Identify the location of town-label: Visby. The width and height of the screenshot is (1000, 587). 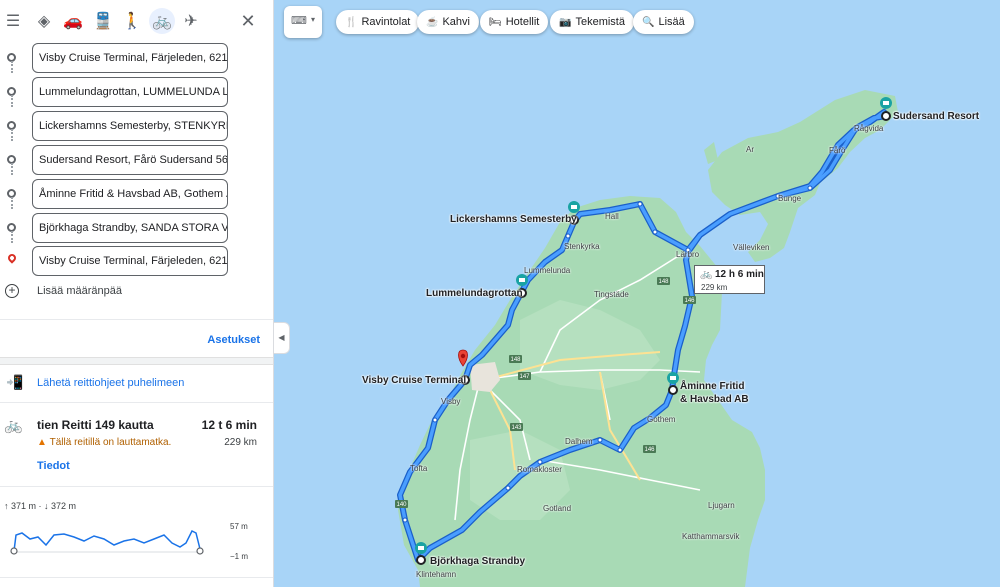
(451, 401).